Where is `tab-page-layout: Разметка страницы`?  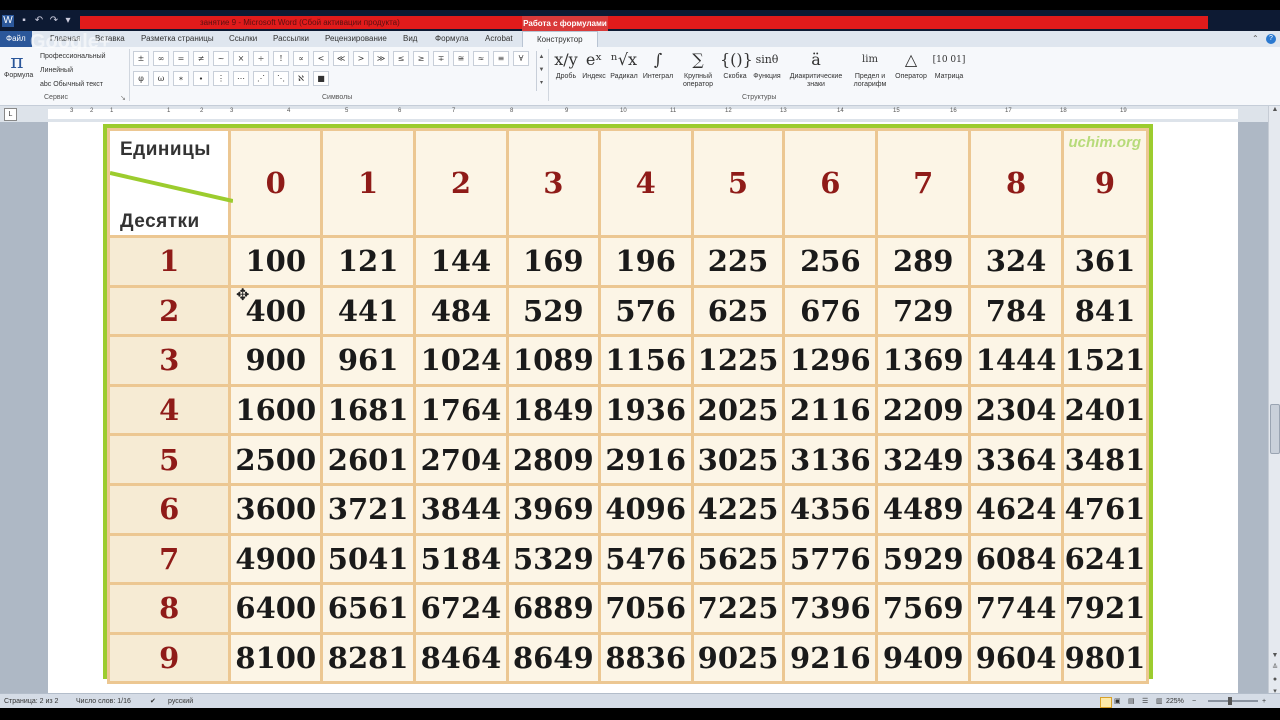 tab-page-layout: Разметка страницы is located at coordinates (177, 39).